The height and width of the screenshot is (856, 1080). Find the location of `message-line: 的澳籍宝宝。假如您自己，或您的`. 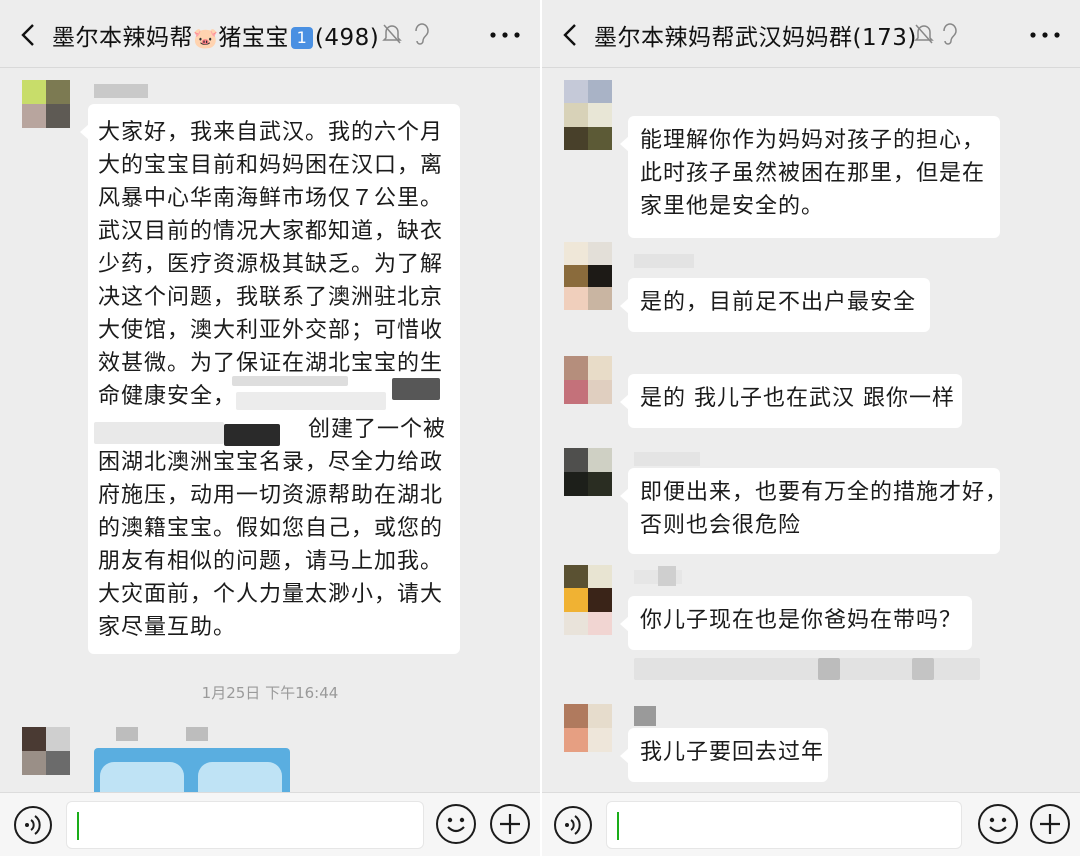

message-line: 的澳籍宝宝。假如您自己，或您的 is located at coordinates (271, 528).